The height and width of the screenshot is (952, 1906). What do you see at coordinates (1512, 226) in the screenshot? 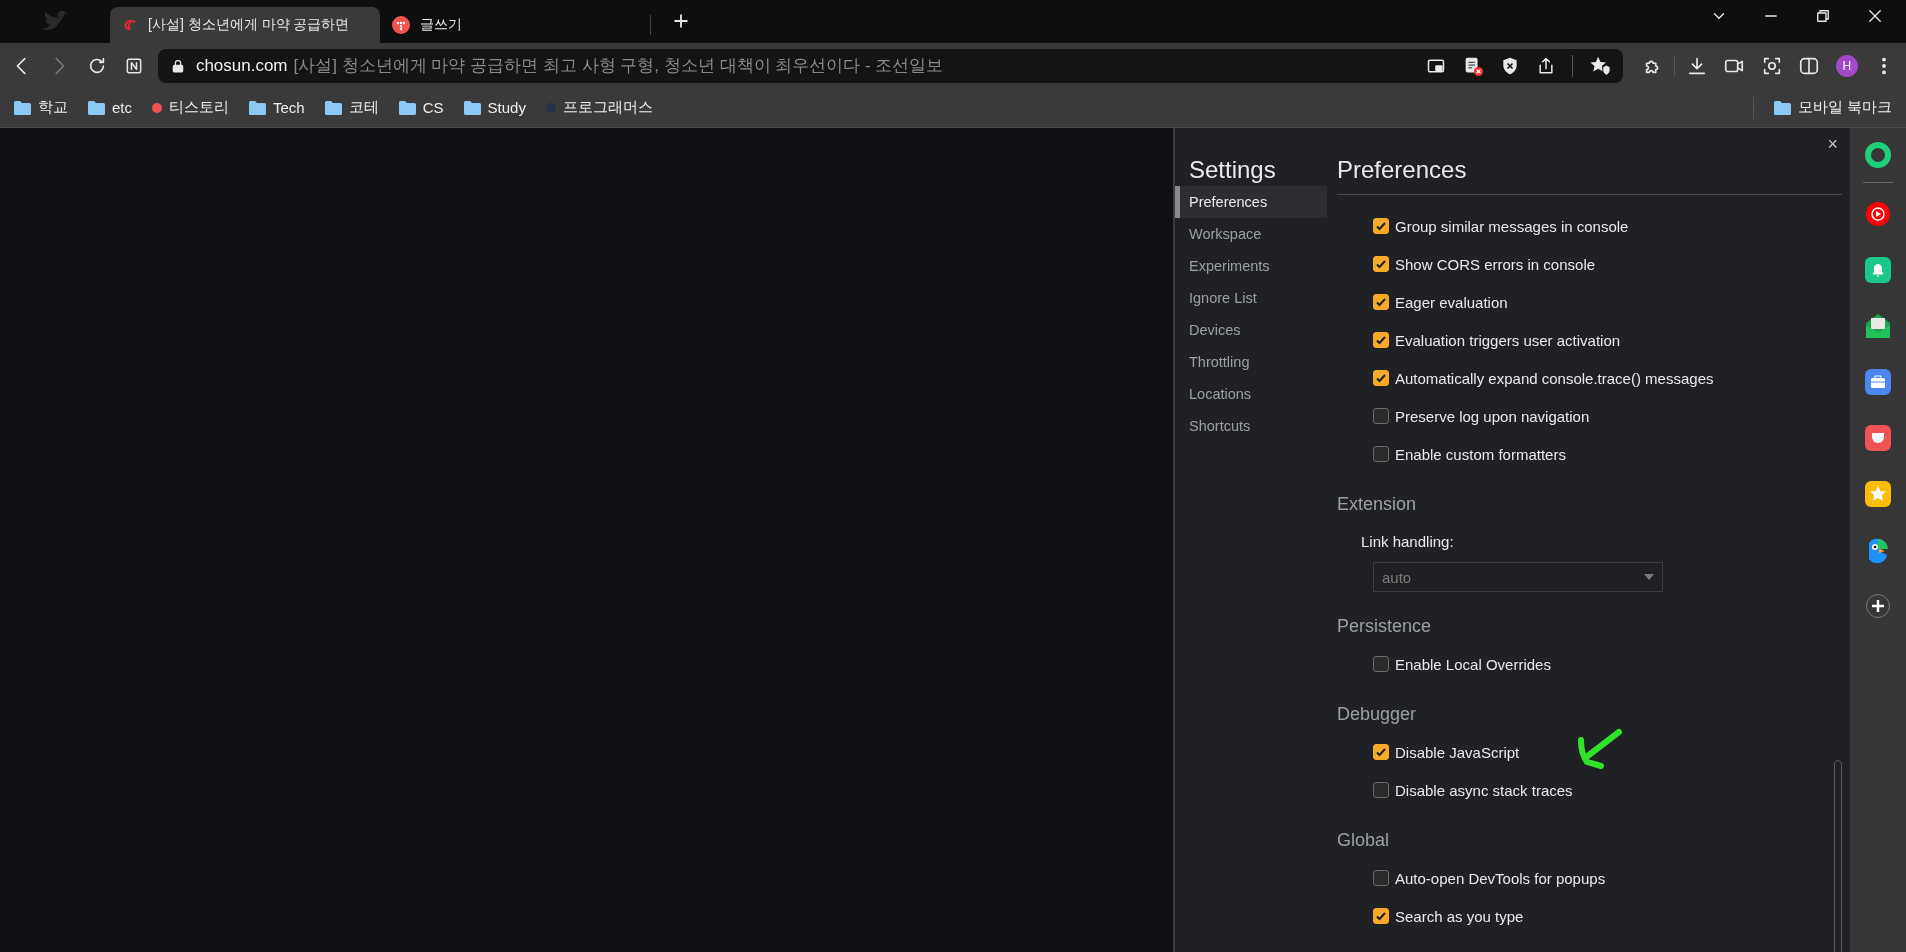
I see `checkbox-label: Group similar messages in console` at bounding box center [1512, 226].